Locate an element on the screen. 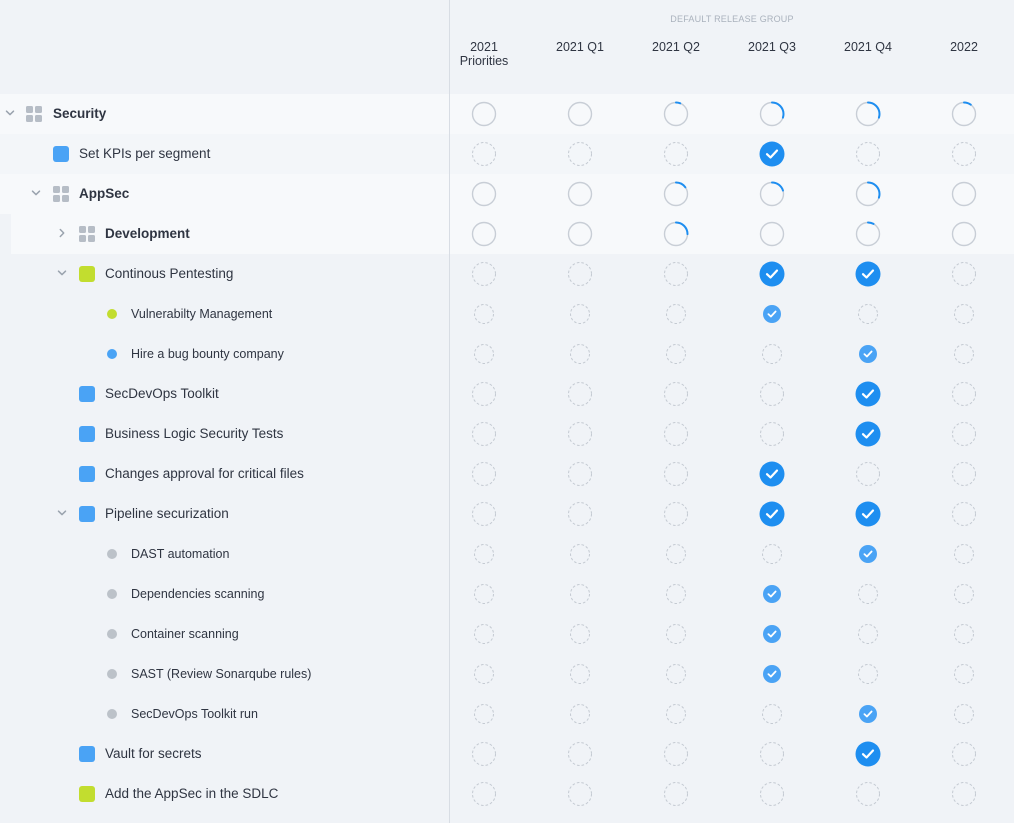 The height and width of the screenshot is (823, 1014). roadmap-row-pipeline-securization: Pipeline securization is located at coordinates (507, 514).